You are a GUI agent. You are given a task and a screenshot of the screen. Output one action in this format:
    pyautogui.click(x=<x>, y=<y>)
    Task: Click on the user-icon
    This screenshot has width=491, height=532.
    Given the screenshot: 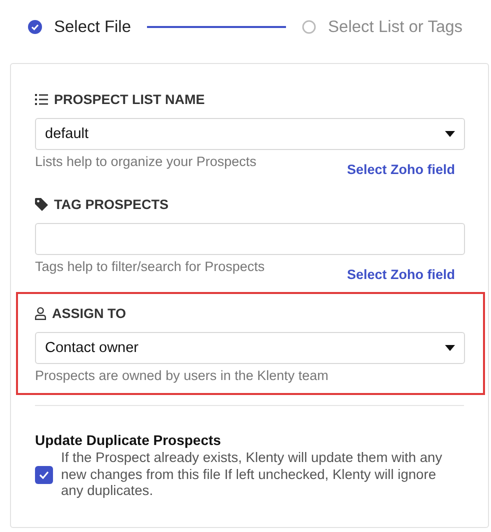 What is the action you would take?
    pyautogui.click(x=40, y=313)
    